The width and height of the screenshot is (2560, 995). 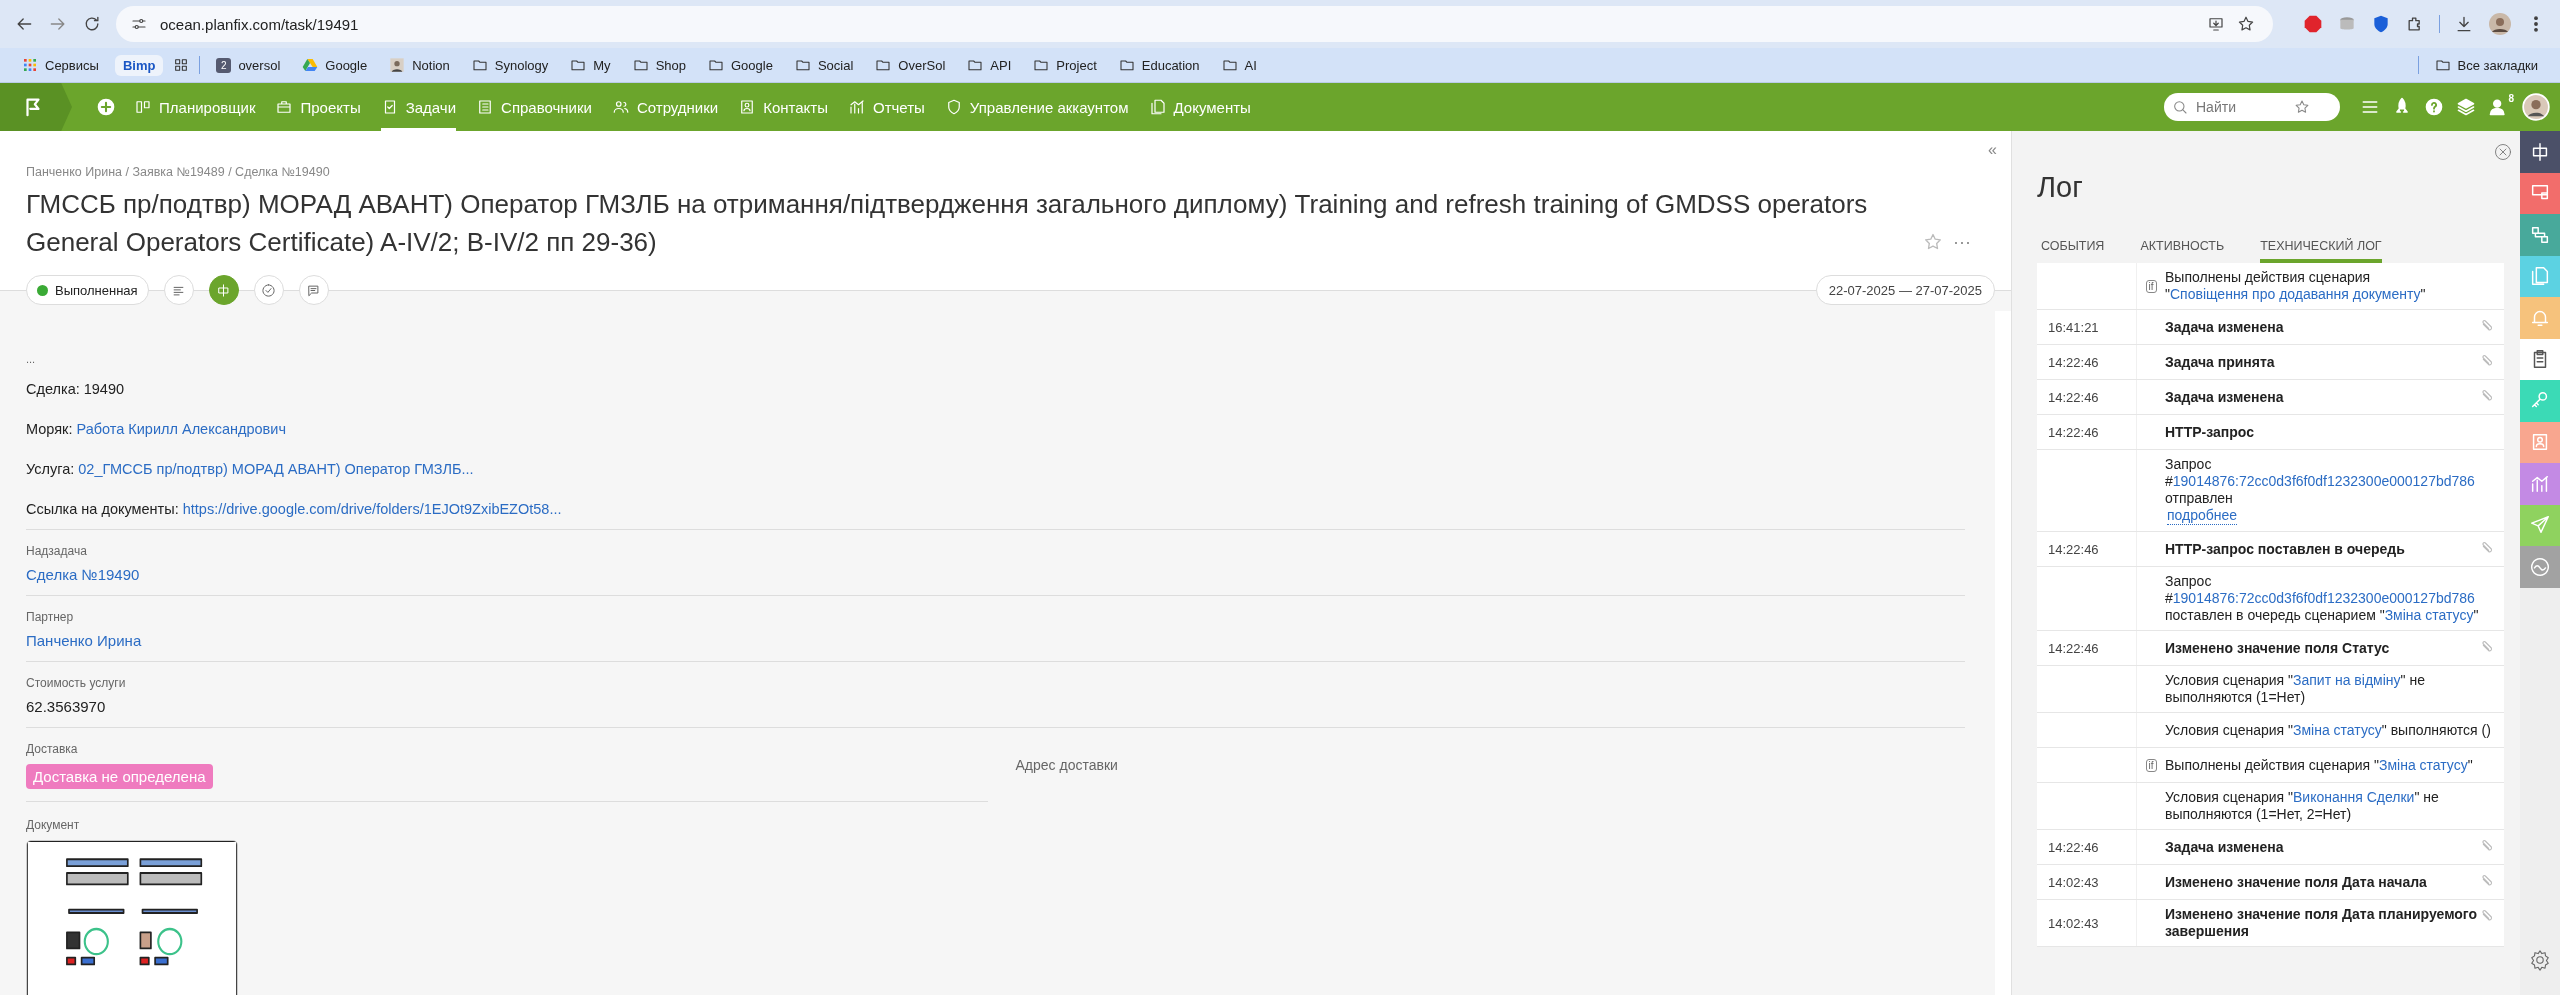 What do you see at coordinates (2295, 294) in the screenshot?
I see `log-link: Сповіщення про додавання документу` at bounding box center [2295, 294].